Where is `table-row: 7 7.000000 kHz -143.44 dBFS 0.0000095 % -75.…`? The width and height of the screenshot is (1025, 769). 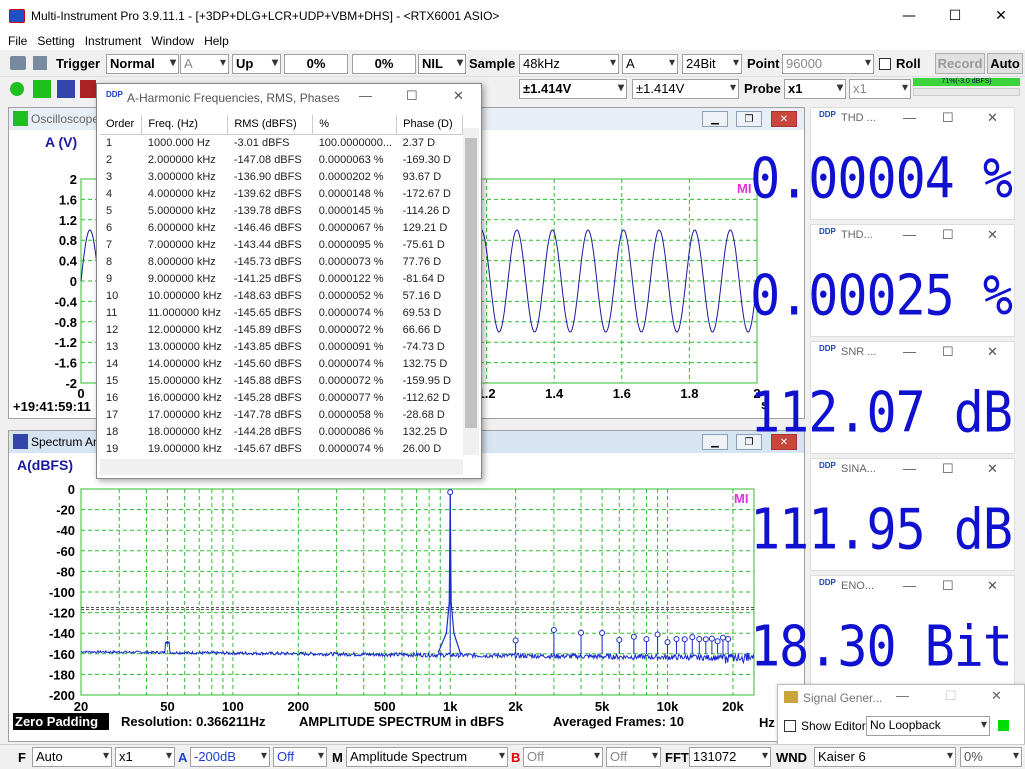 table-row: 7 7.000000 kHz -143.44 dBFS 0.0000095 % -75.… is located at coordinates (281, 244).